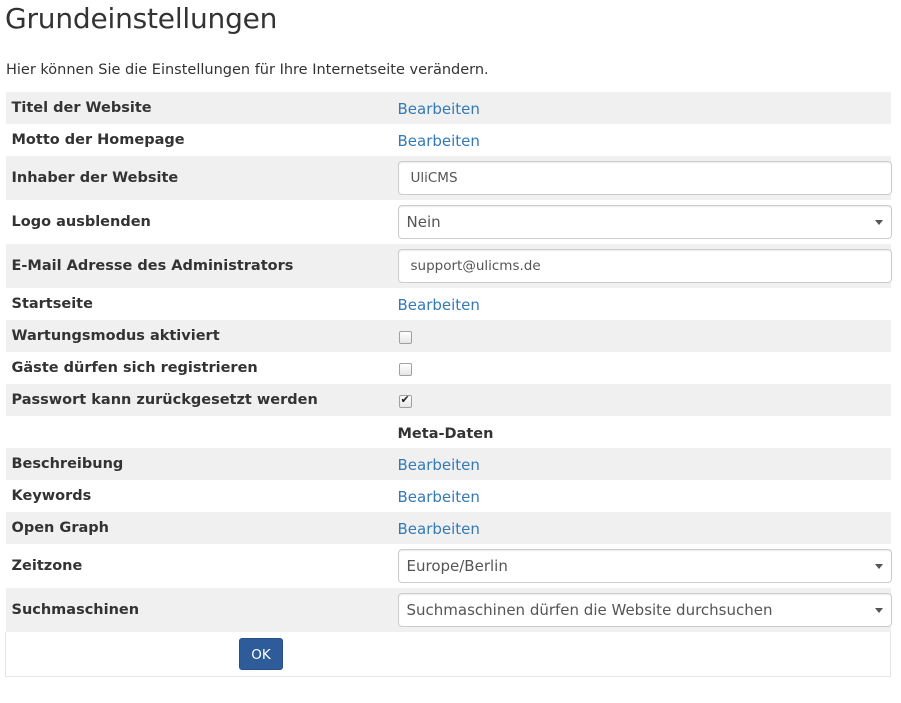 Image resolution: width=901 pixels, height=703 pixels. I want to click on password-reset-label: Passwort kann zurückgesetzt werden, so click(197, 400).